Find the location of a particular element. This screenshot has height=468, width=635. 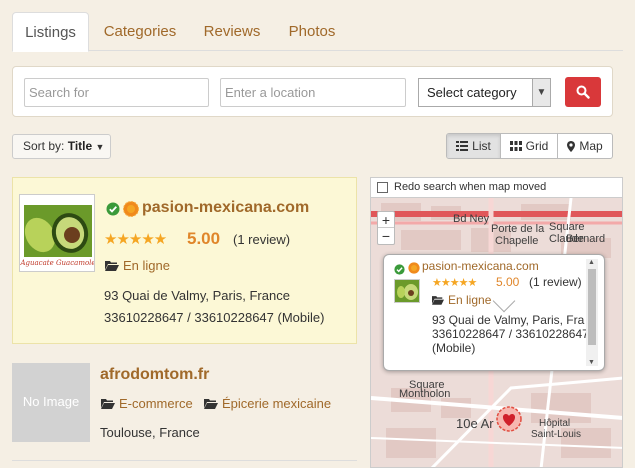

popup-rating-value: 5.00 is located at coordinates (508, 282).